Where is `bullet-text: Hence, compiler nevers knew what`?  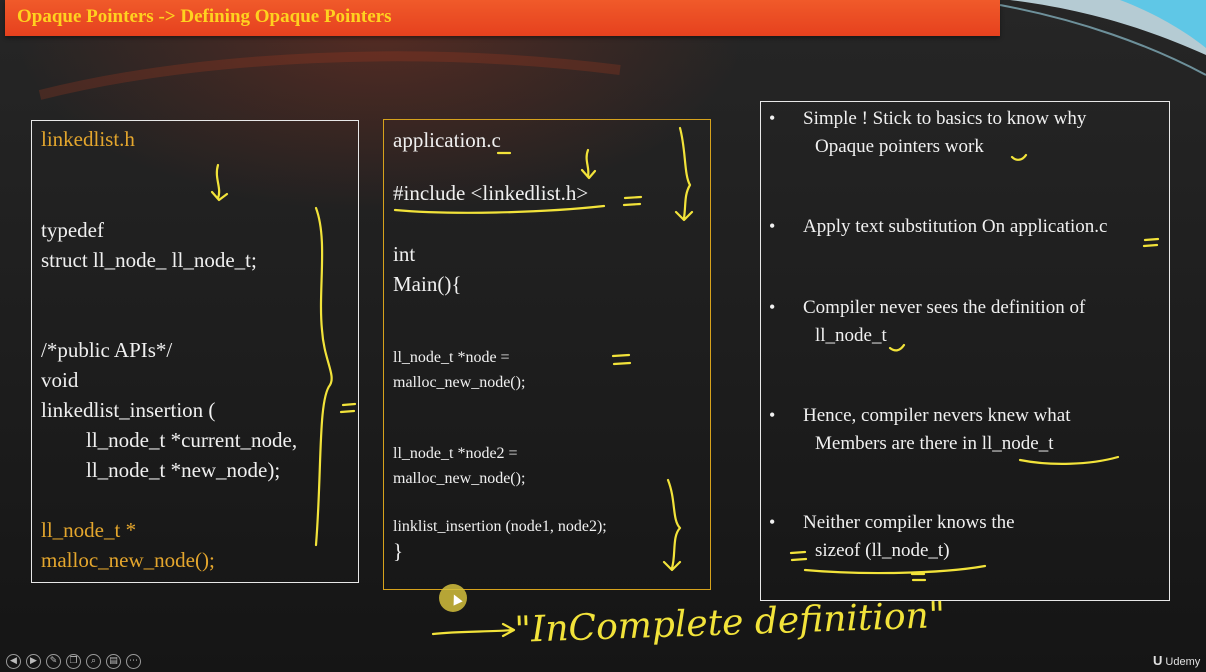 bullet-text: Hence, compiler nevers knew what is located at coordinates (937, 415).